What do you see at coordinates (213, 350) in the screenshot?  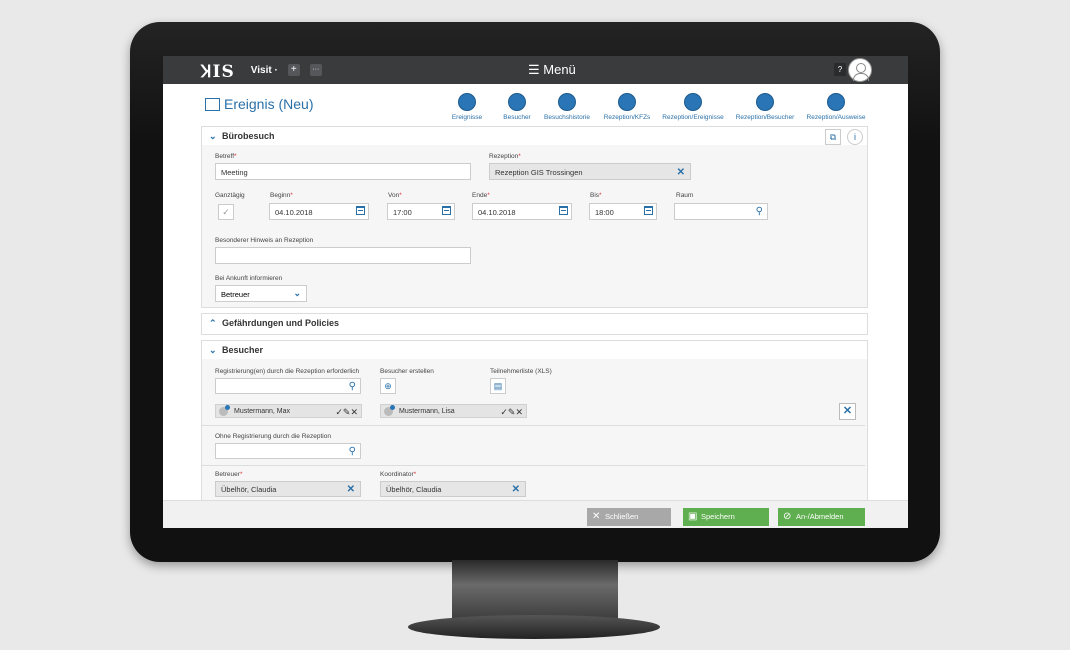 I see `chevron-down-icon: ⌄` at bounding box center [213, 350].